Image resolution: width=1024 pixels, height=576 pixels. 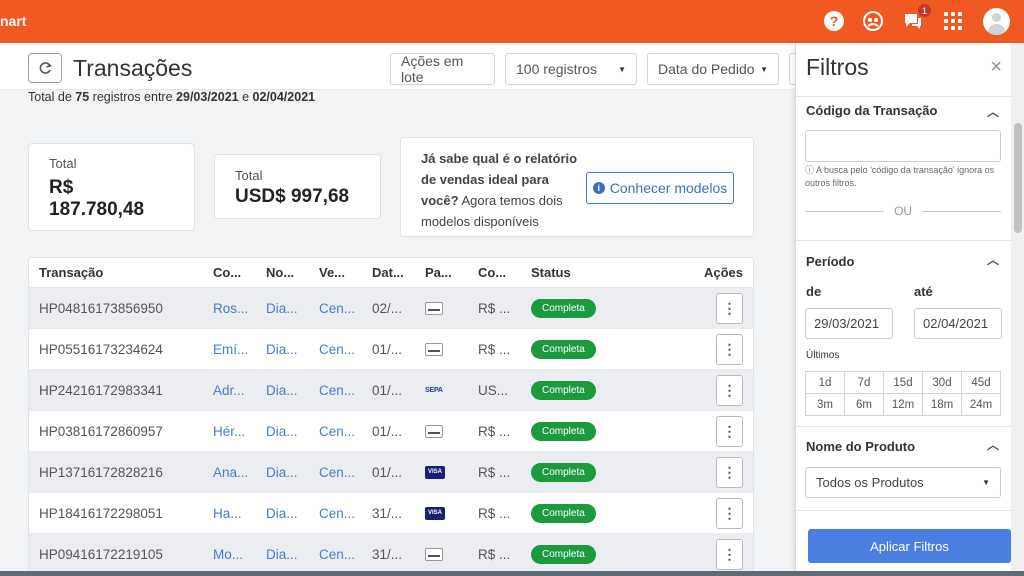 What do you see at coordinates (871, 110) in the screenshot?
I see `transaction-code-section: Código da Transação` at bounding box center [871, 110].